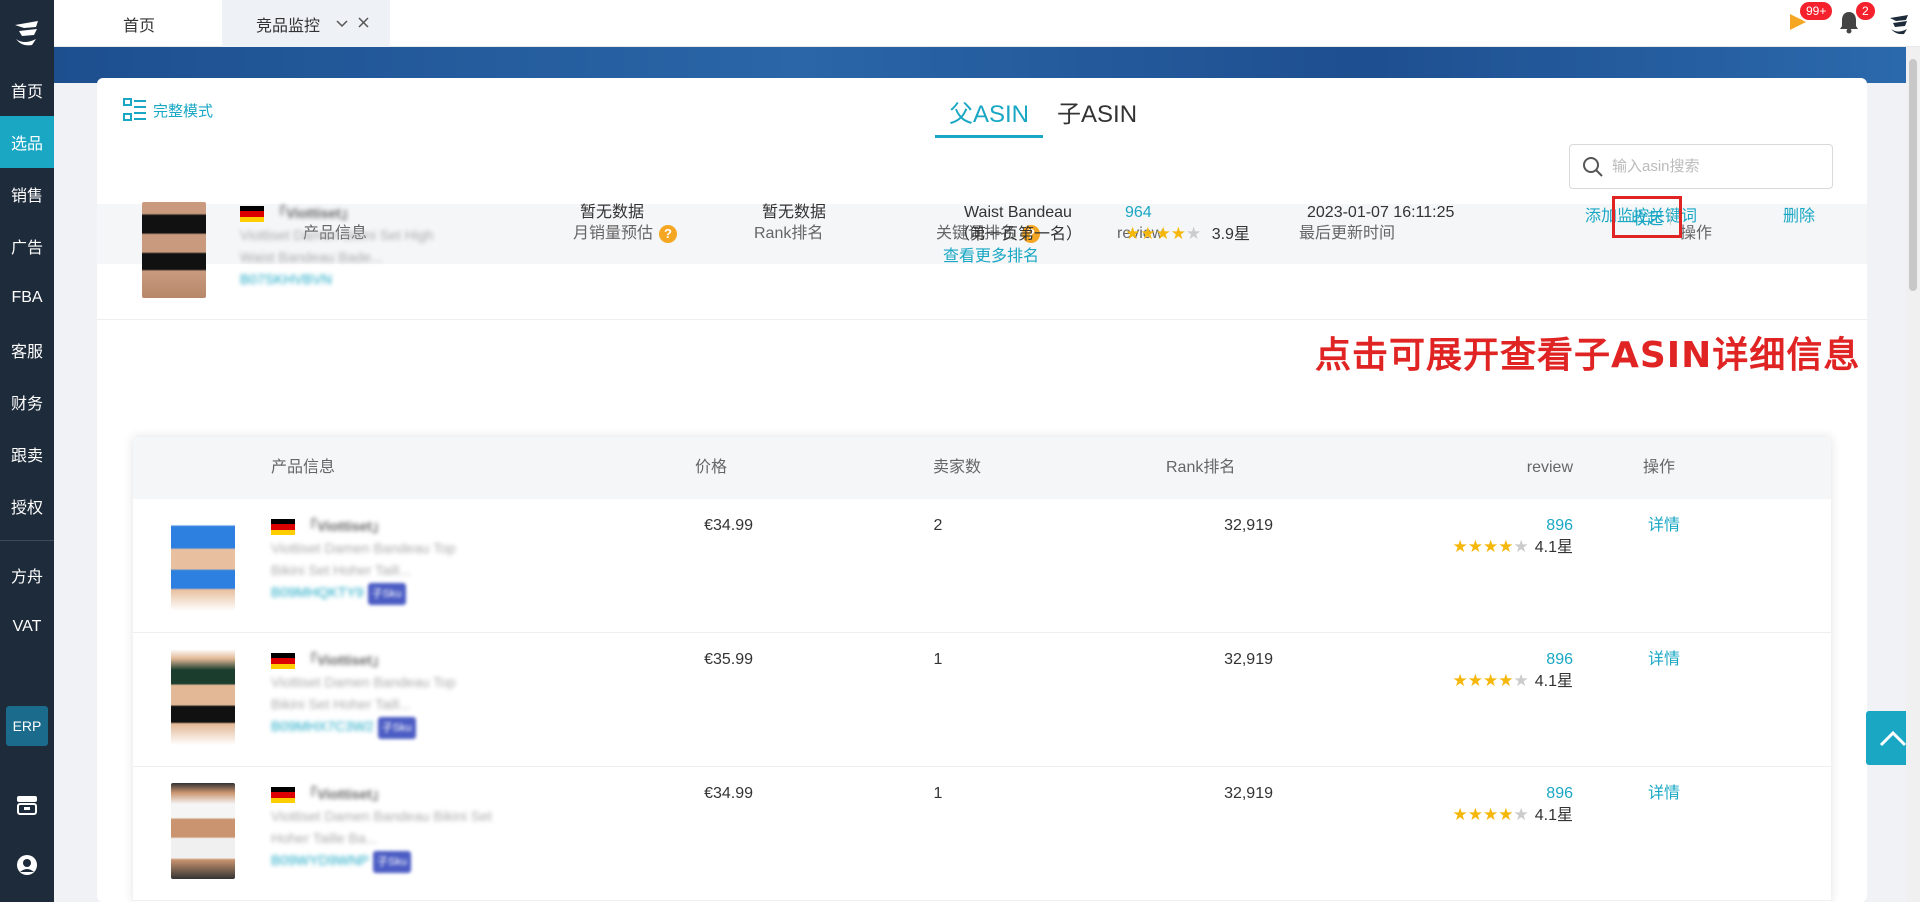  What do you see at coordinates (363, 24) in the screenshot?
I see `close-icon` at bounding box center [363, 24].